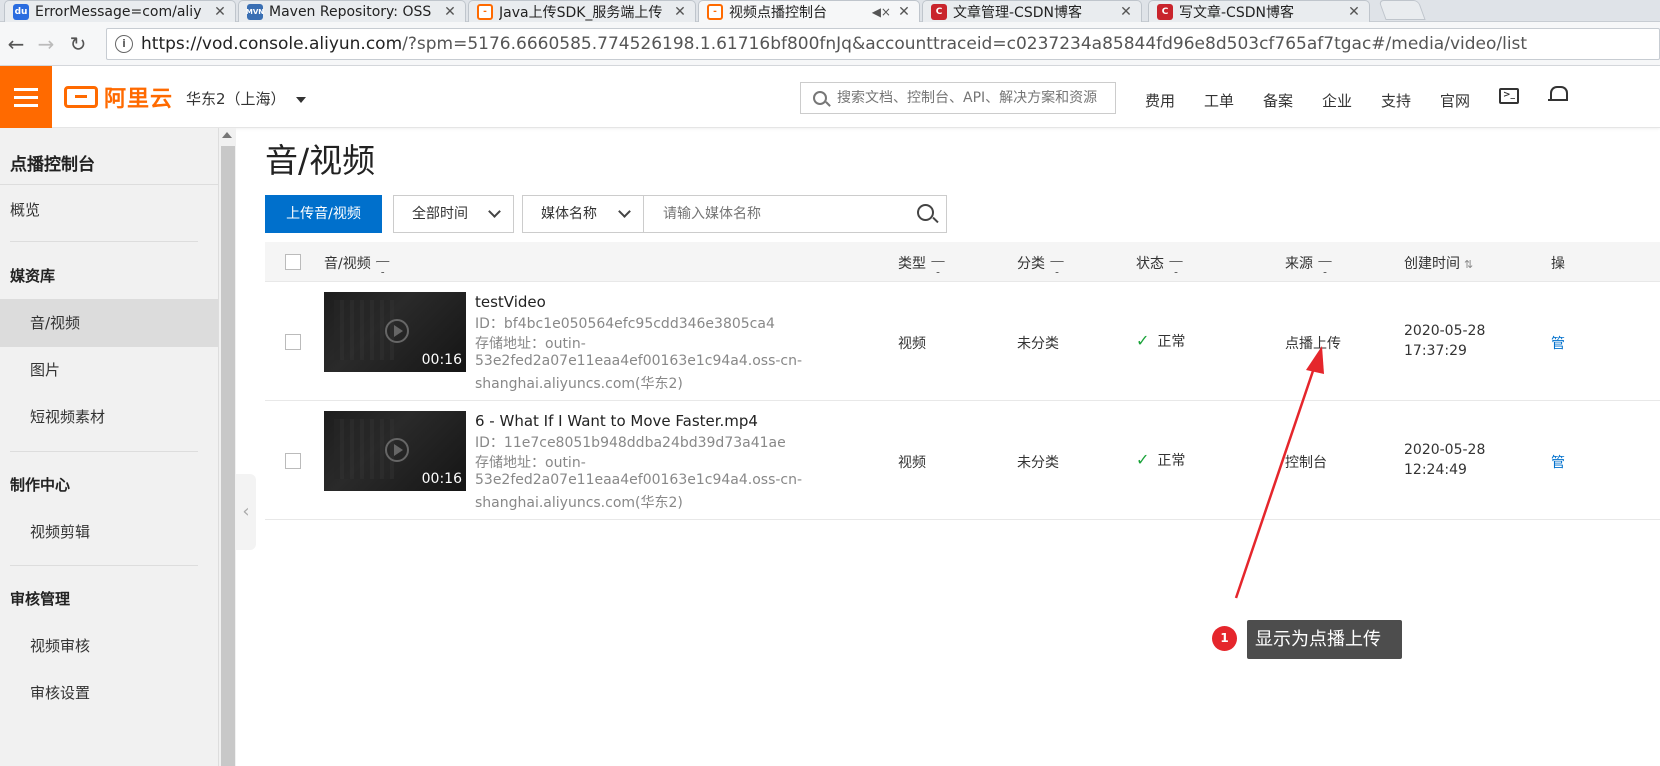  What do you see at coordinates (1509, 96) in the screenshot?
I see `cloud-shell-terminal-icon: >_` at bounding box center [1509, 96].